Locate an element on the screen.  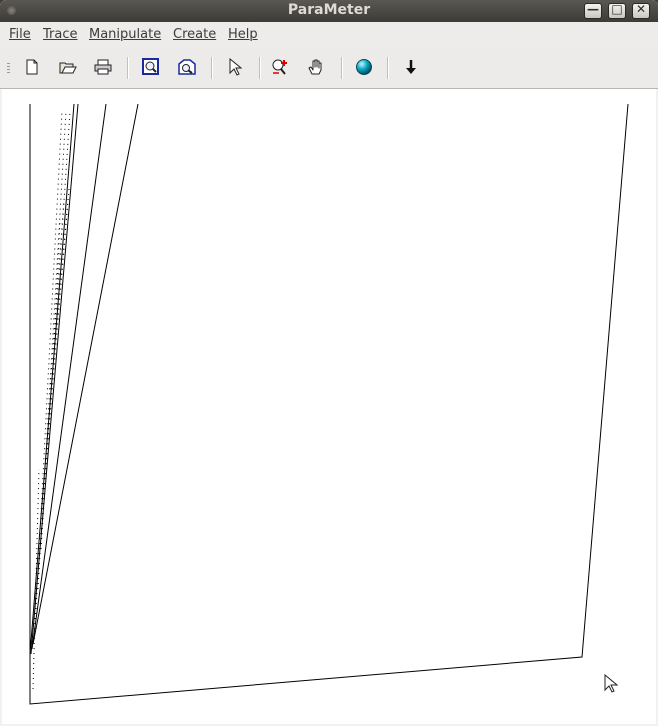
zoom-in-icon is located at coordinates (279, 67).